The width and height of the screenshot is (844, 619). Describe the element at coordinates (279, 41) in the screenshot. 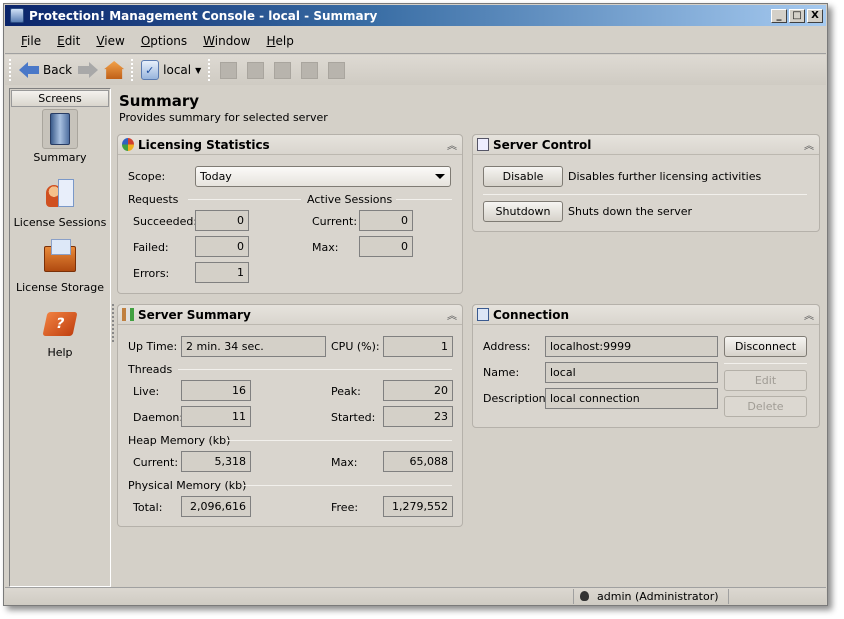

I see `menu-help: Help` at that location.